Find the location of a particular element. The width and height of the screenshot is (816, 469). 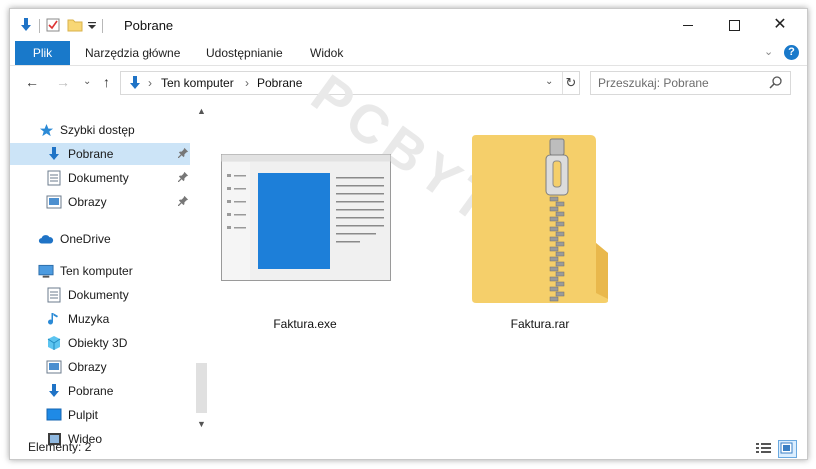

nav-item-label: Pulpit is located at coordinates (83, 415).